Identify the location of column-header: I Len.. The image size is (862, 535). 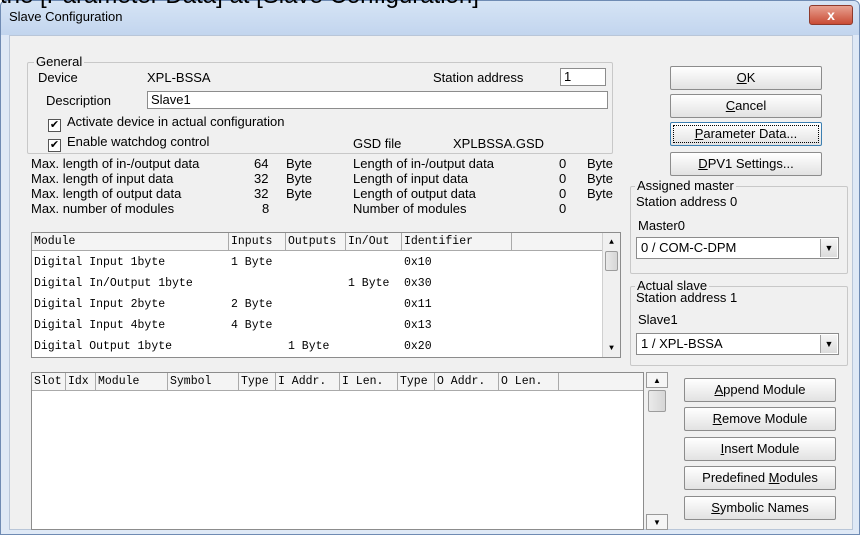
(369, 382).